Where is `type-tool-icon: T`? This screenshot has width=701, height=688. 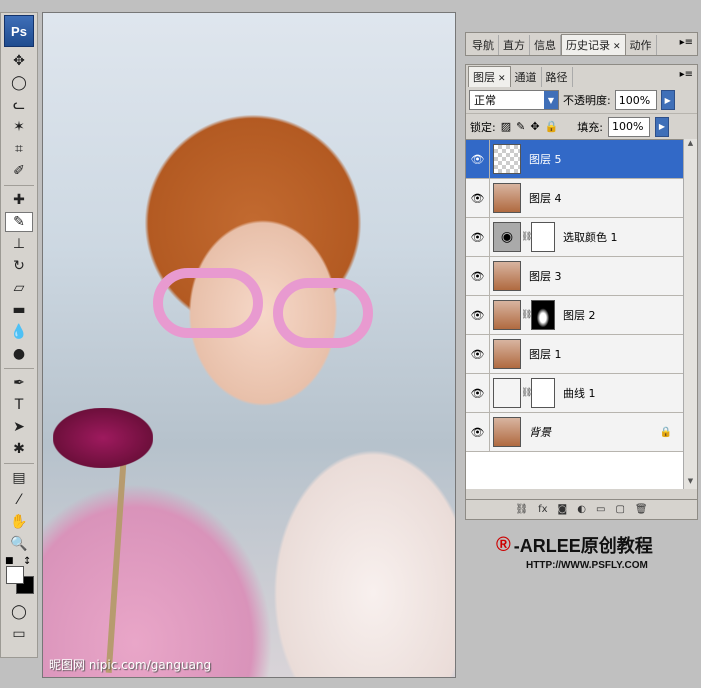 type-tool-icon: T is located at coordinates (19, 405).